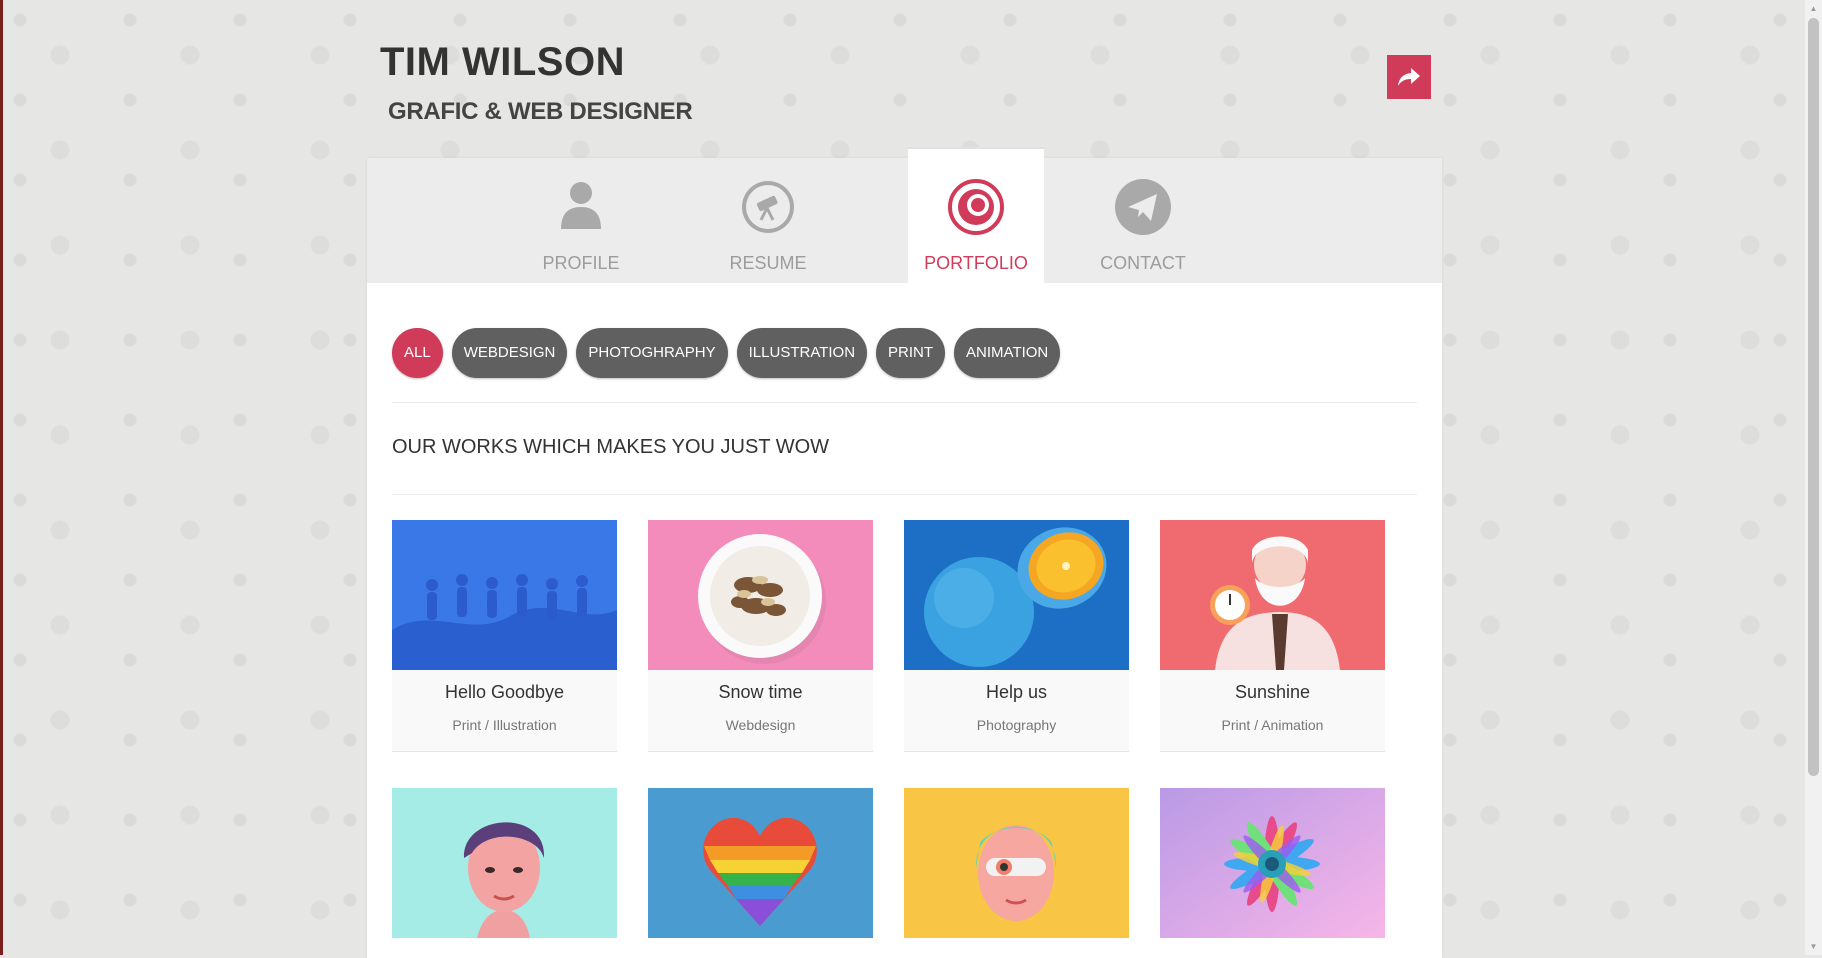 The height and width of the screenshot is (958, 1822). Describe the element at coordinates (1143, 207) in the screenshot. I see `paper-plane-icon` at that location.